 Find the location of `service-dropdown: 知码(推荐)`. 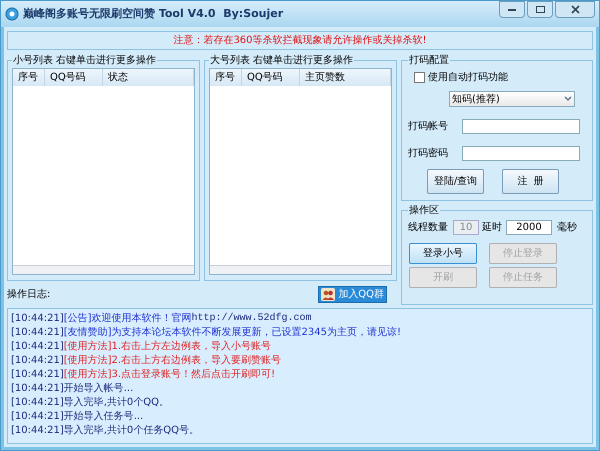

service-dropdown: 知码(推荐) is located at coordinates (512, 99).